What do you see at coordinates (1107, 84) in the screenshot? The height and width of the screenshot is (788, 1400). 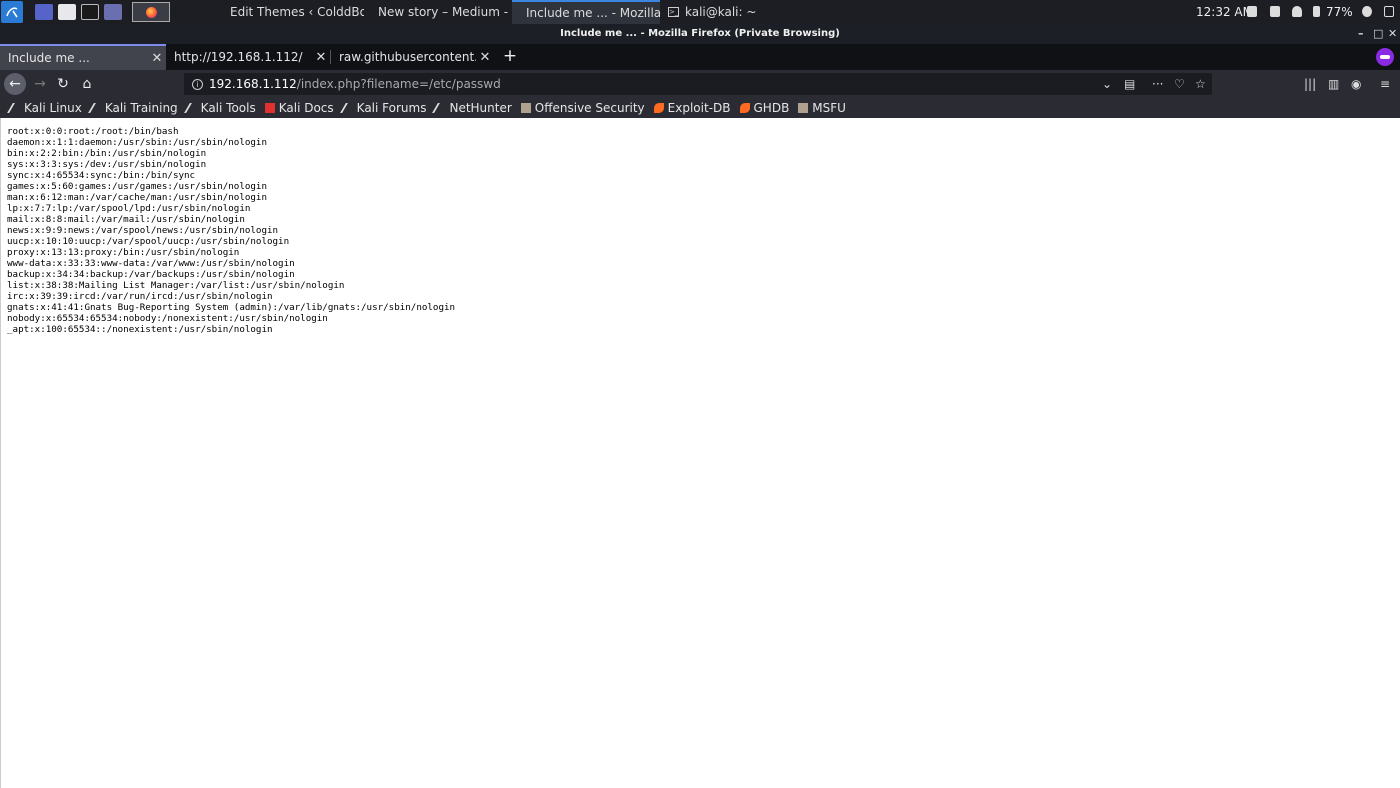 I see `url-dropdown-icon: ⌄` at bounding box center [1107, 84].